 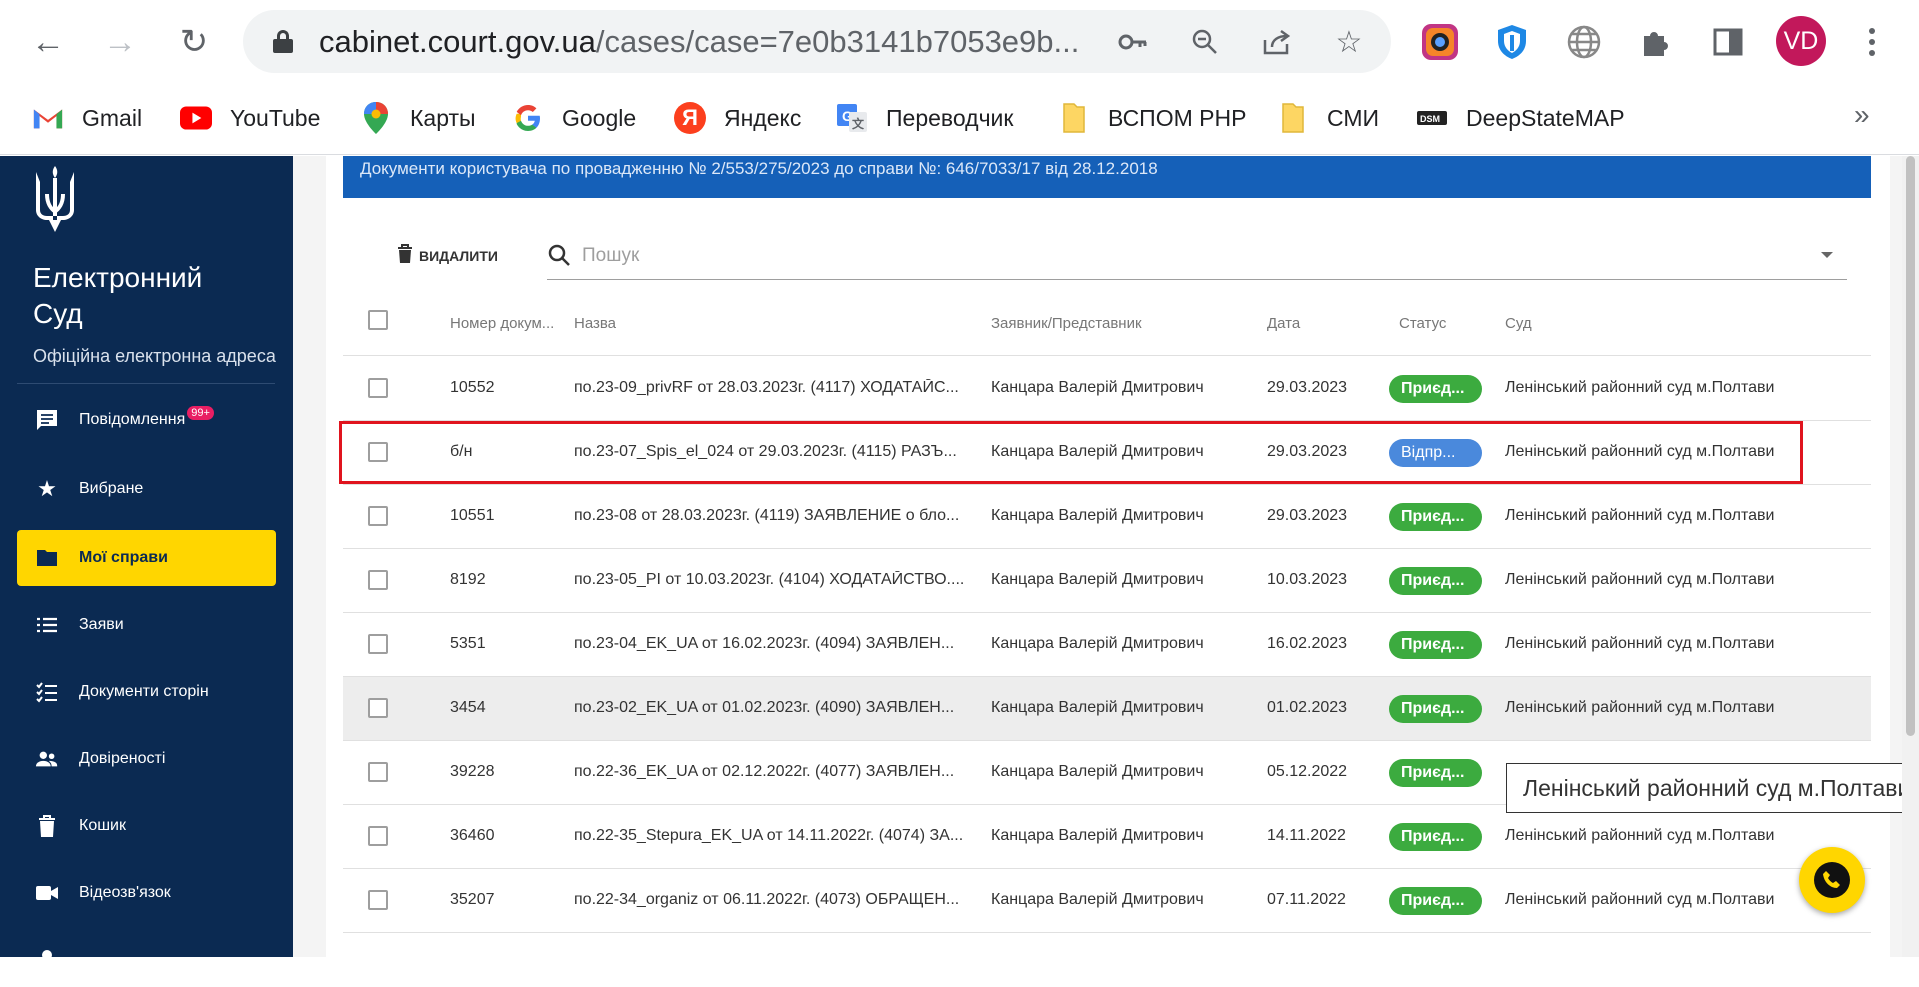 What do you see at coordinates (737, 118) in the screenshot?
I see `bookmark-yandex: Я Яндекс` at bounding box center [737, 118].